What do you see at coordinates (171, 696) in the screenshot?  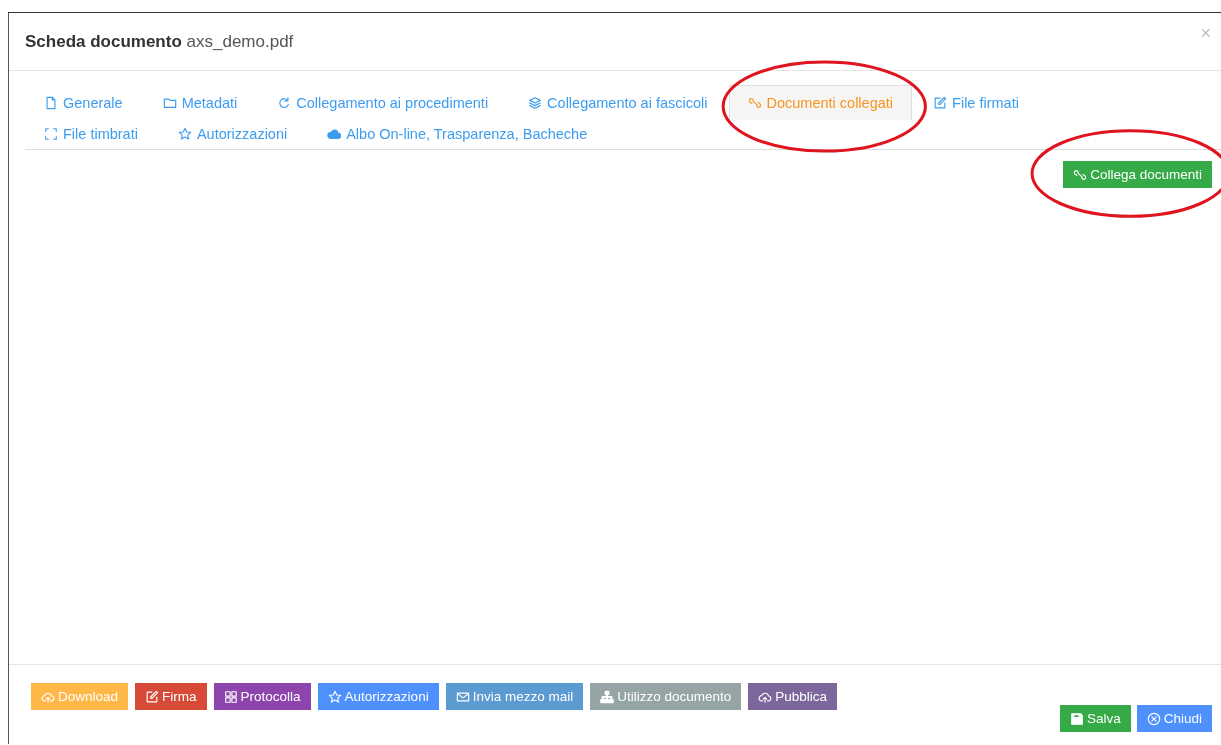 I see `footer-button: Firma` at bounding box center [171, 696].